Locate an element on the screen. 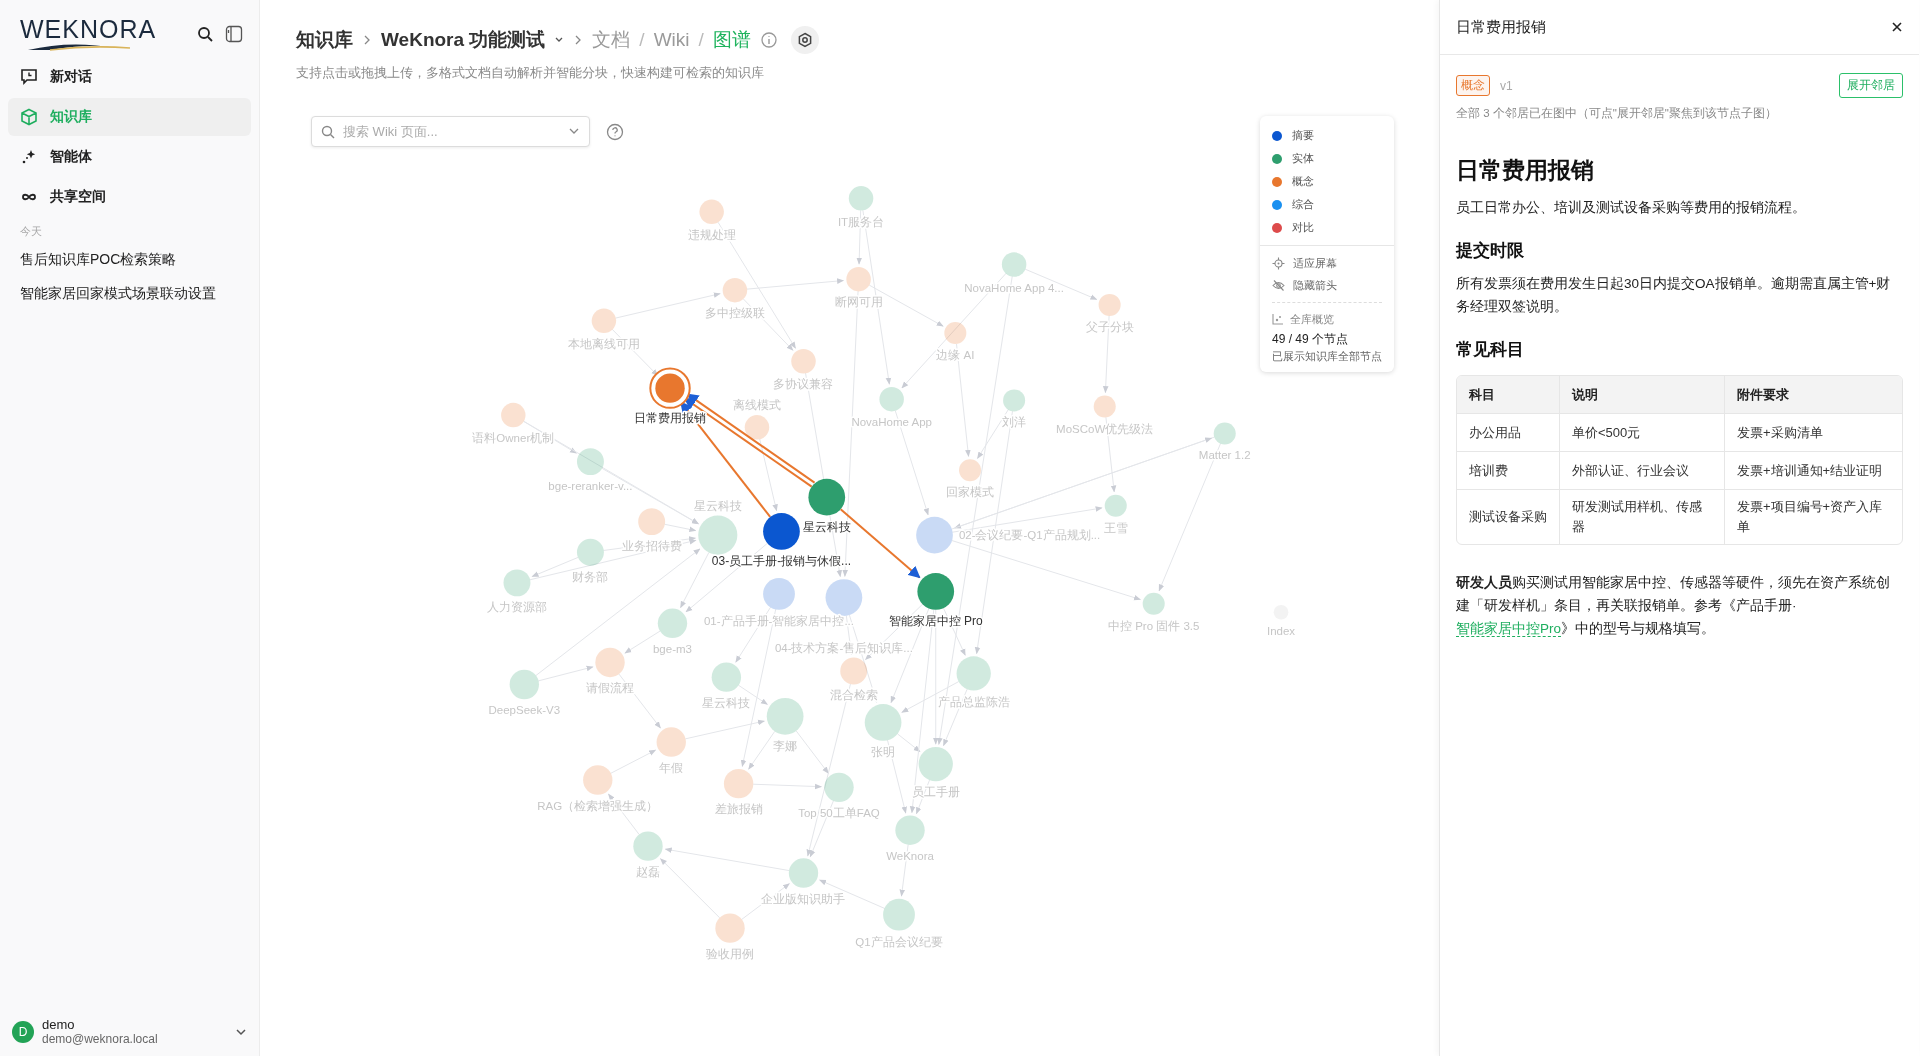 The height and width of the screenshot is (1056, 1920). table-cell: 研发测试用样机、传感器 is located at coordinates (1642, 517).